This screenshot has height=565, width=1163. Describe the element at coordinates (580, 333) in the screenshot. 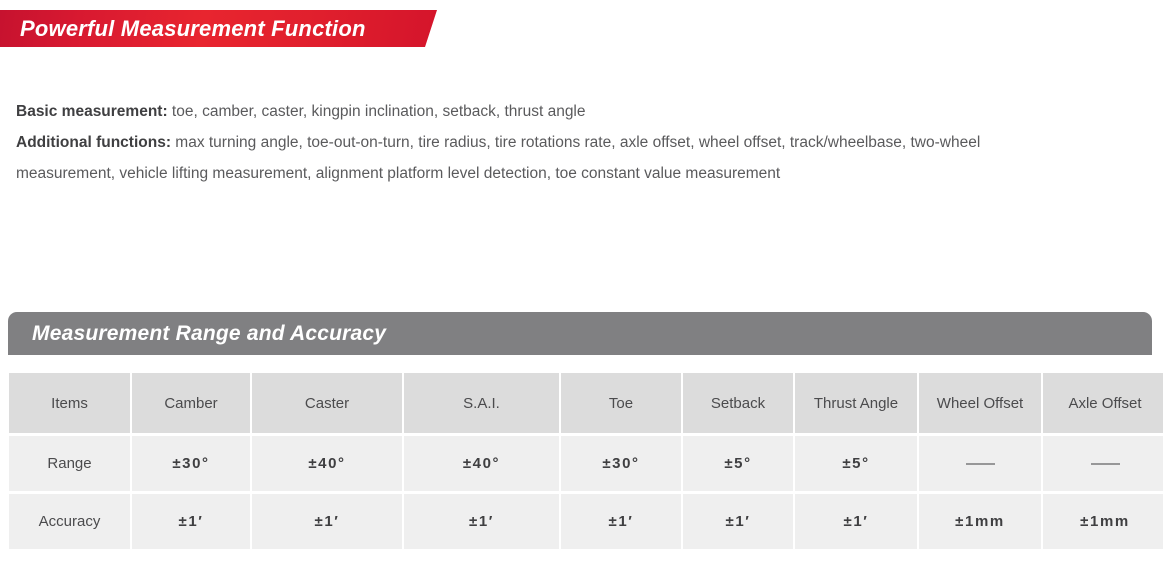

I see `measurement-range-section-bar: Measurement Range and Accuracy` at that location.